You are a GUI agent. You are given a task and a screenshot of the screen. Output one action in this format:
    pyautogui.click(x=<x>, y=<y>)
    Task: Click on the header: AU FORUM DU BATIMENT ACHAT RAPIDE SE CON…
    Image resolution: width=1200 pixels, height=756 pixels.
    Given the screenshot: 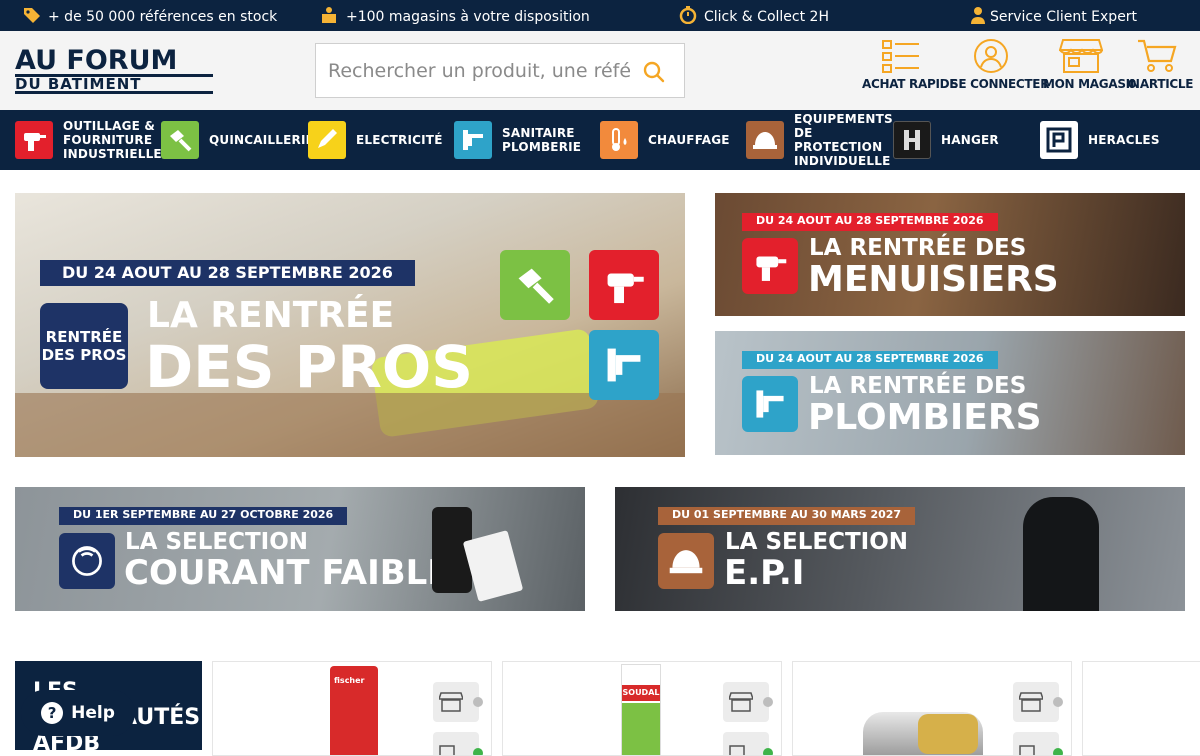 What is the action you would take?
    pyautogui.click(x=600, y=70)
    